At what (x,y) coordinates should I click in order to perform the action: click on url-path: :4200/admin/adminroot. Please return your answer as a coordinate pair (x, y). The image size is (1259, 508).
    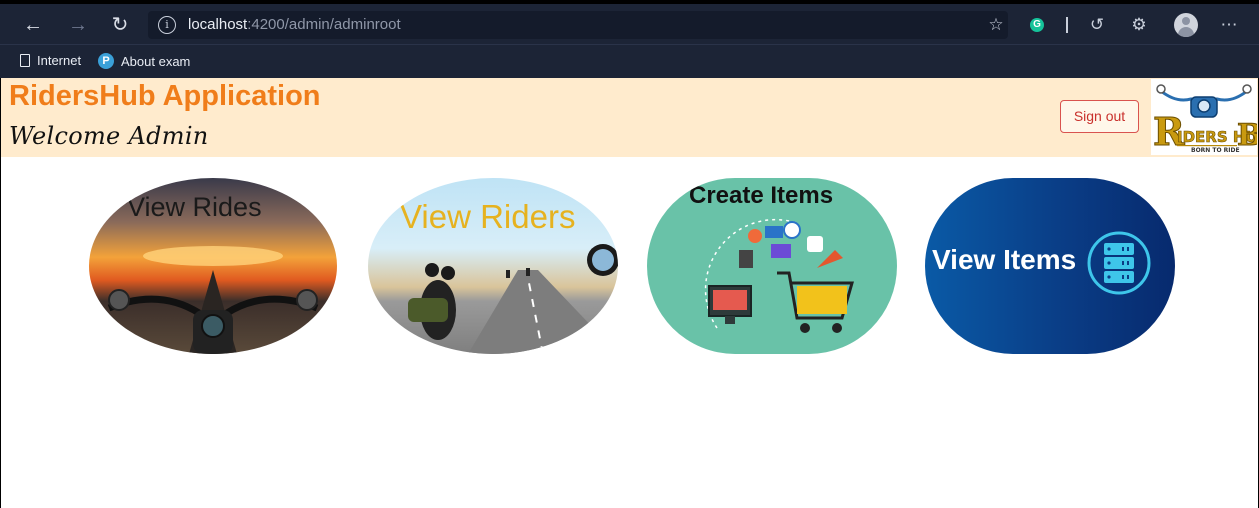
    Looking at the image, I should click on (324, 24).